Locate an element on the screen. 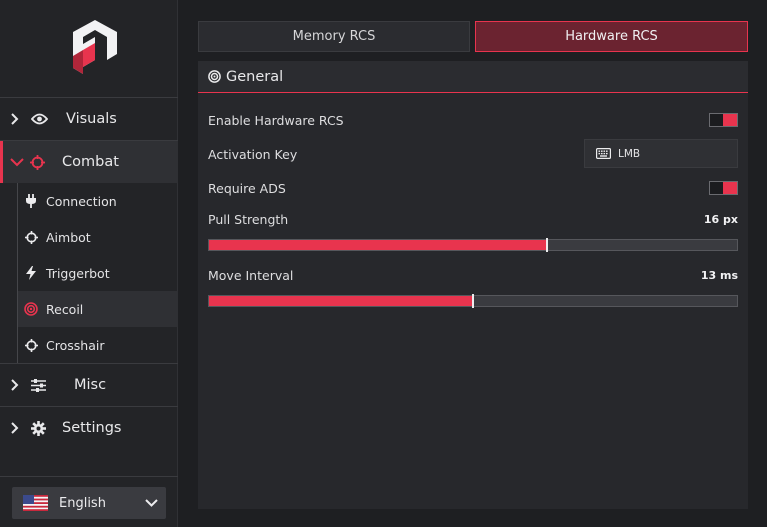  us-flag-icon is located at coordinates (35, 503).